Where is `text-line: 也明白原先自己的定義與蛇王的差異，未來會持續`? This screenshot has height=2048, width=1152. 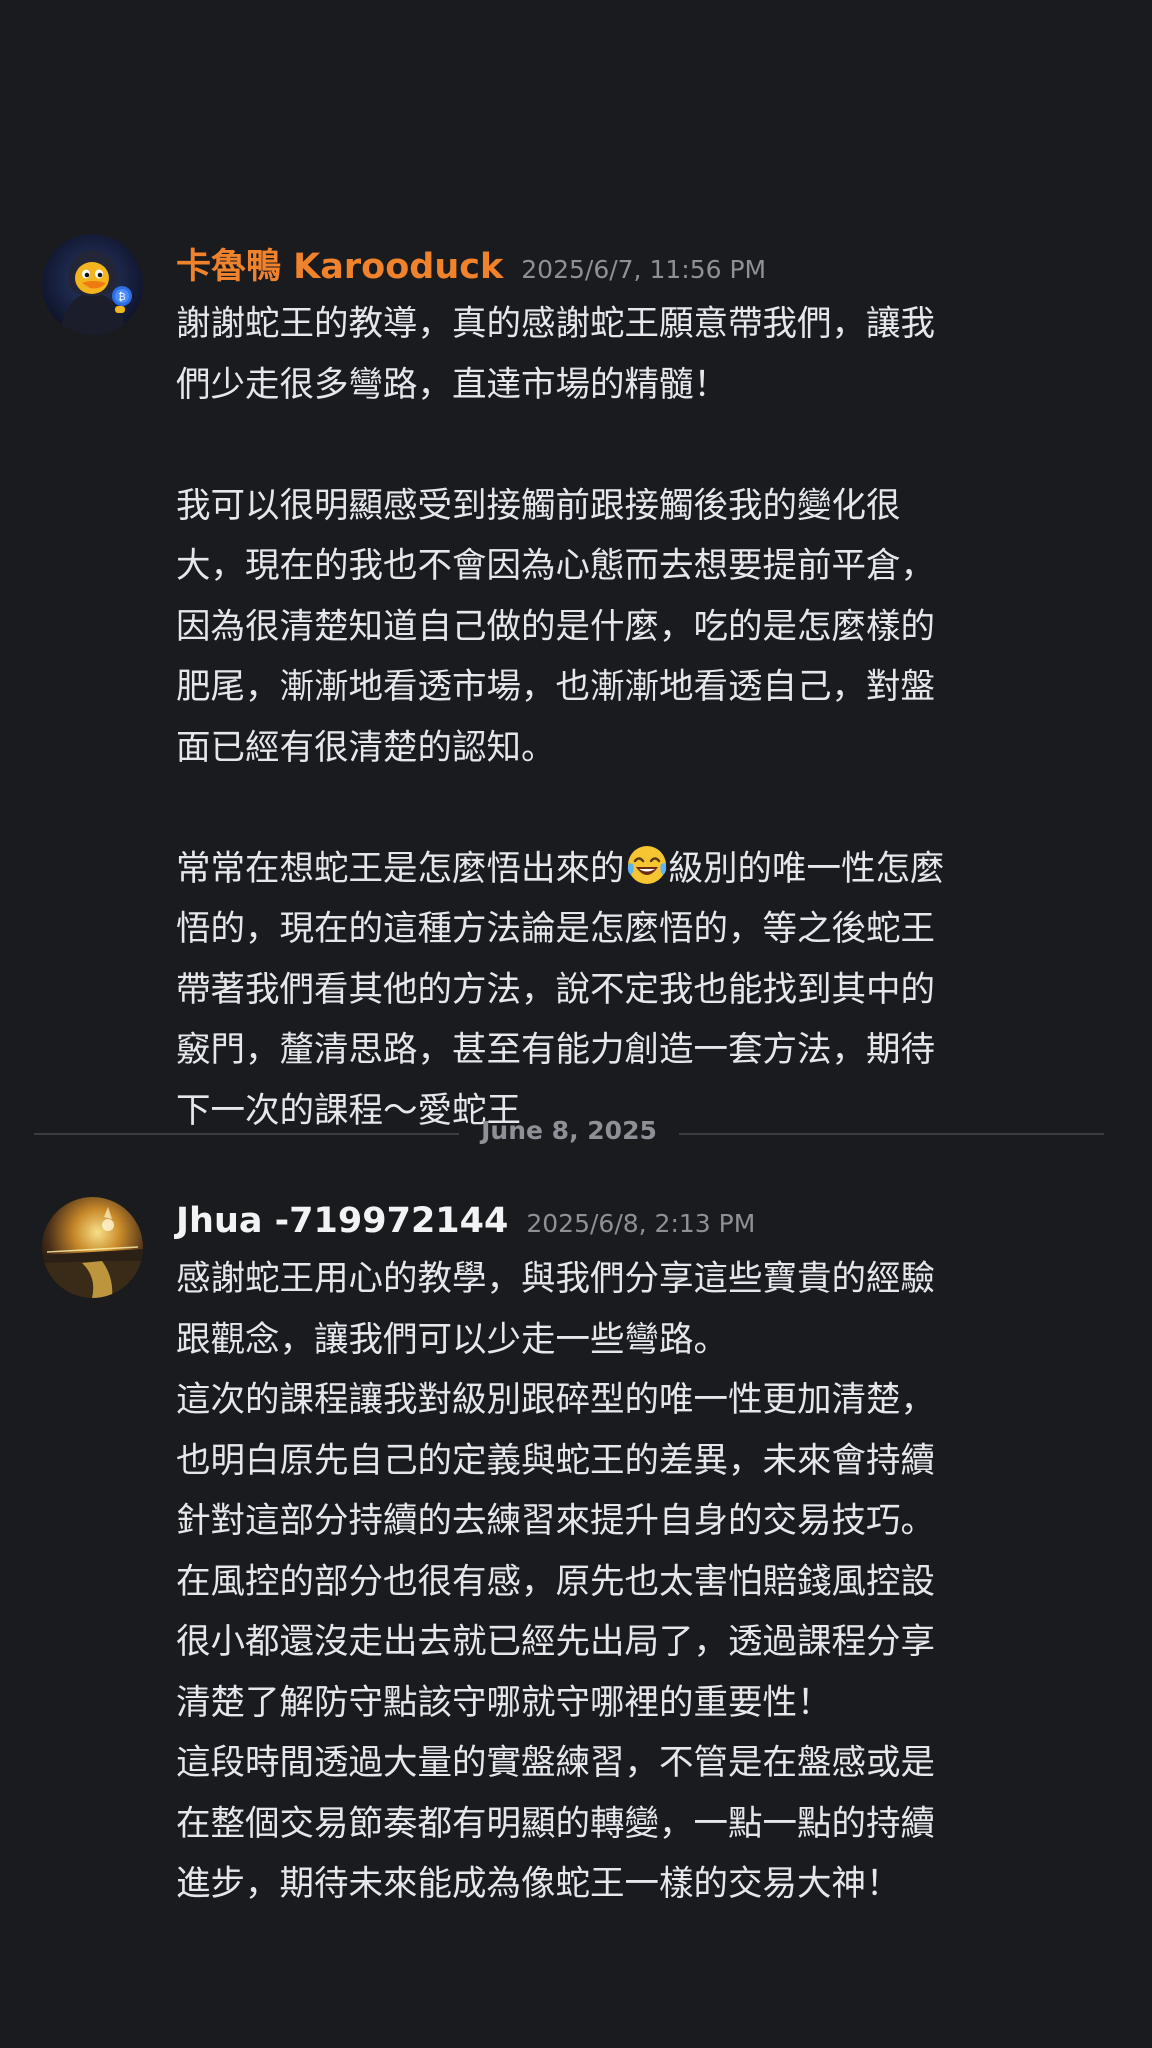
text-line: 也明白原先自己的定義與蛇王的差異，未來會持續 is located at coordinates (555, 1460).